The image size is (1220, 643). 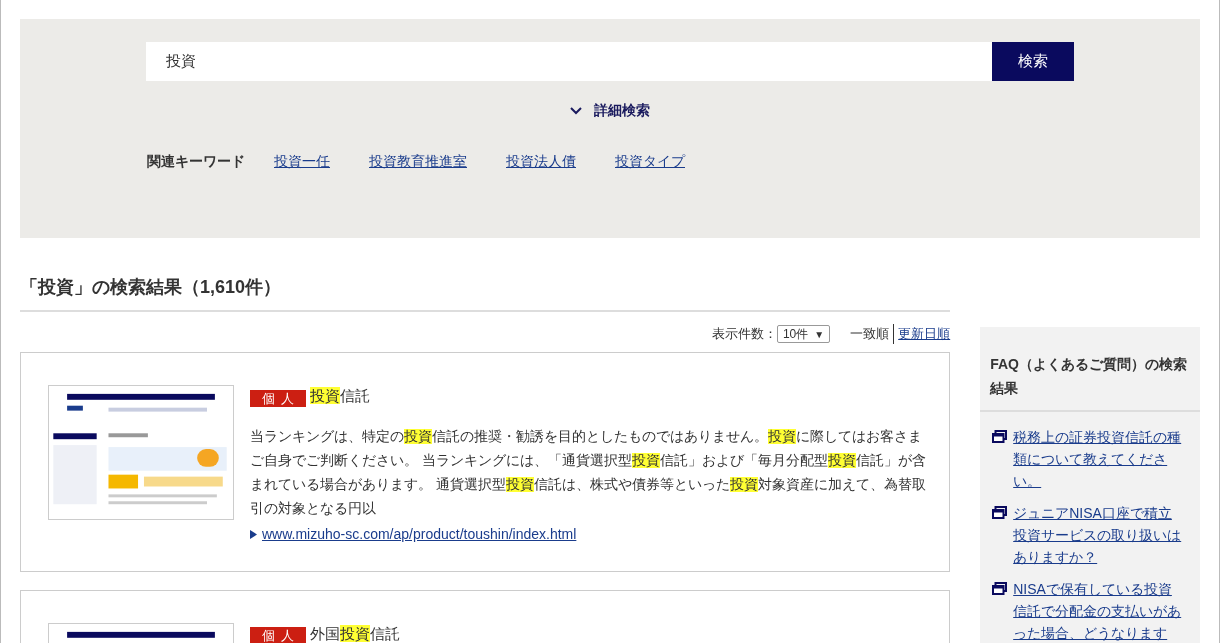 I want to click on result-title: 外国投資信託, so click(x=355, y=632).